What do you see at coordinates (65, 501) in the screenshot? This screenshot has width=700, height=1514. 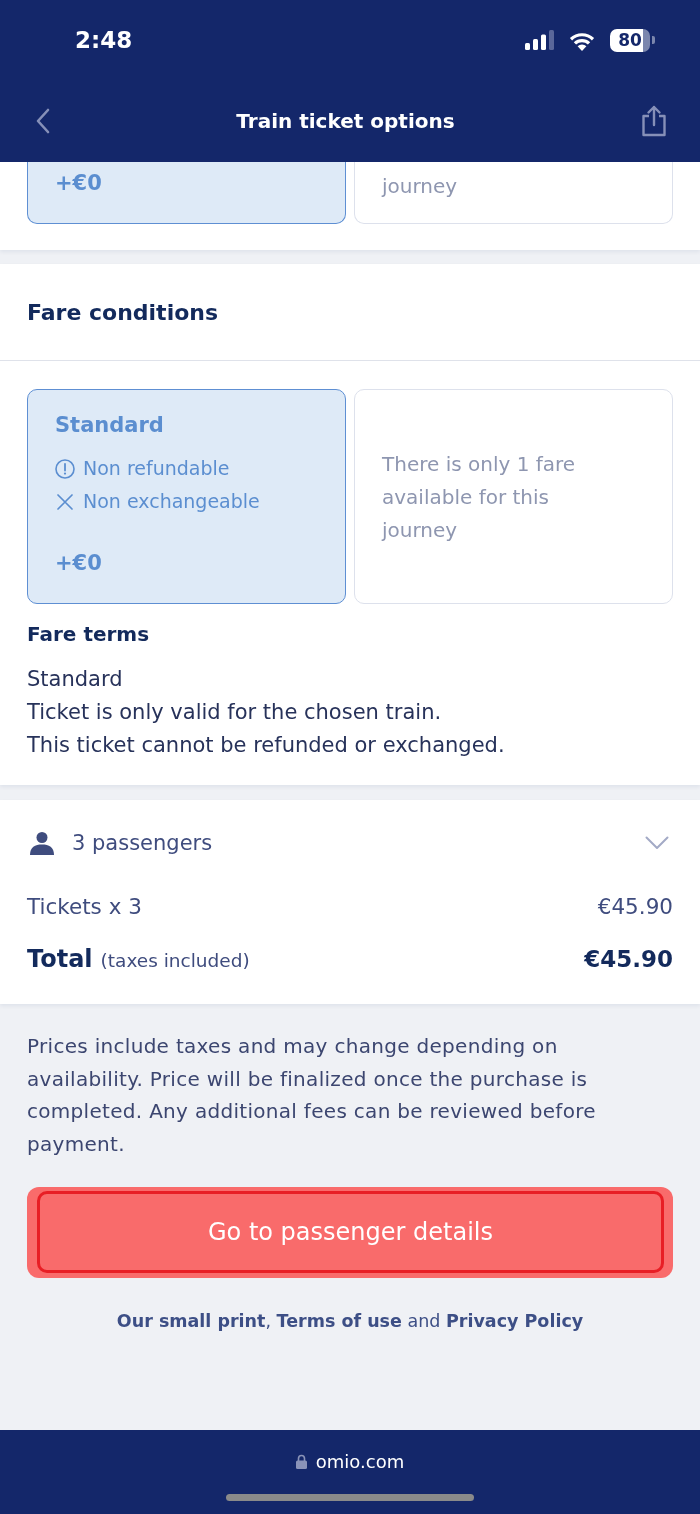 I see `cross-icon` at bounding box center [65, 501].